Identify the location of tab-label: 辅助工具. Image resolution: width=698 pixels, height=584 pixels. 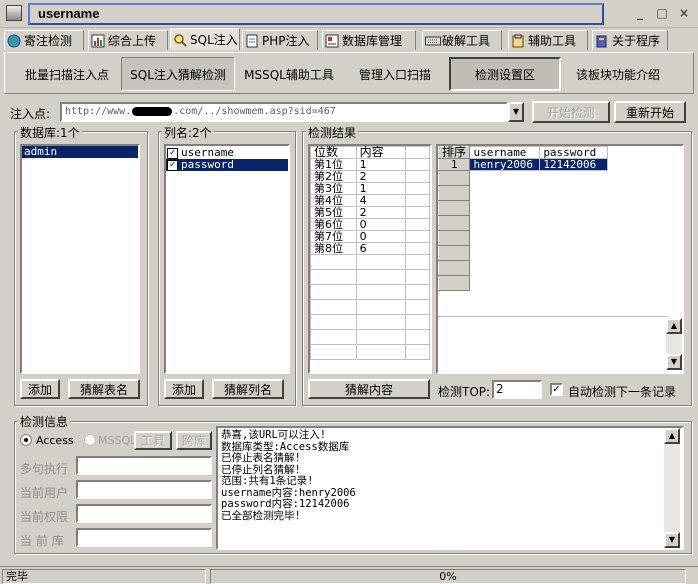
(552, 41).